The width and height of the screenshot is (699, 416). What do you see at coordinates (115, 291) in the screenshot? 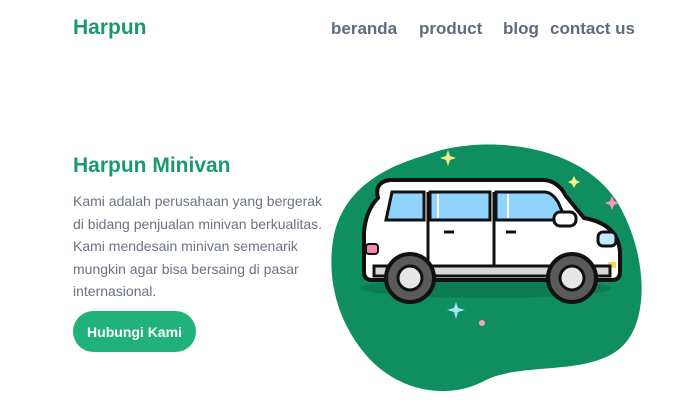
I see `hero-description-line: internasional.` at bounding box center [115, 291].